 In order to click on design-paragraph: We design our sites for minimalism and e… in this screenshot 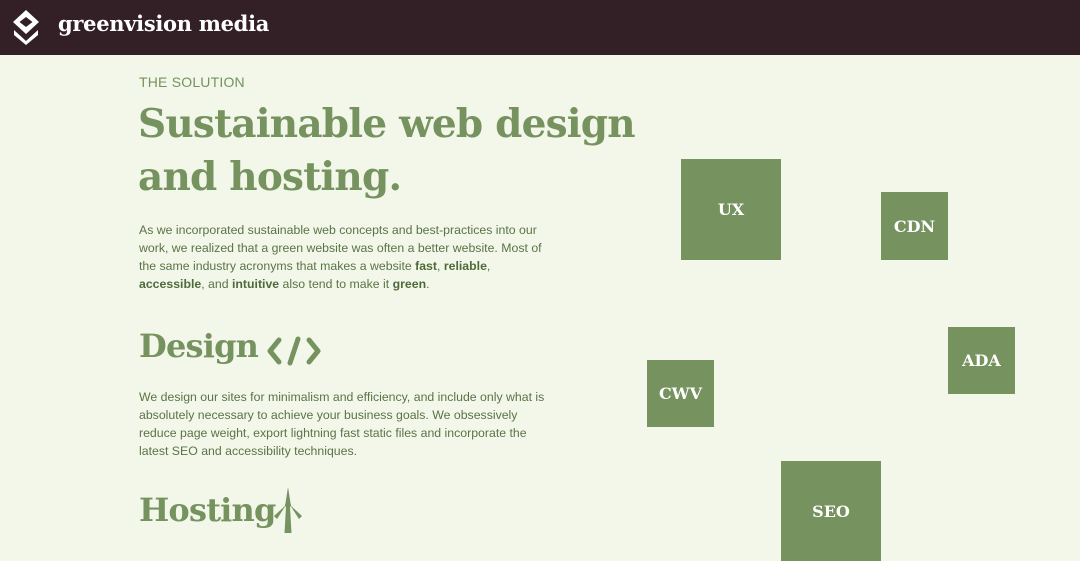, I will do `click(342, 424)`.